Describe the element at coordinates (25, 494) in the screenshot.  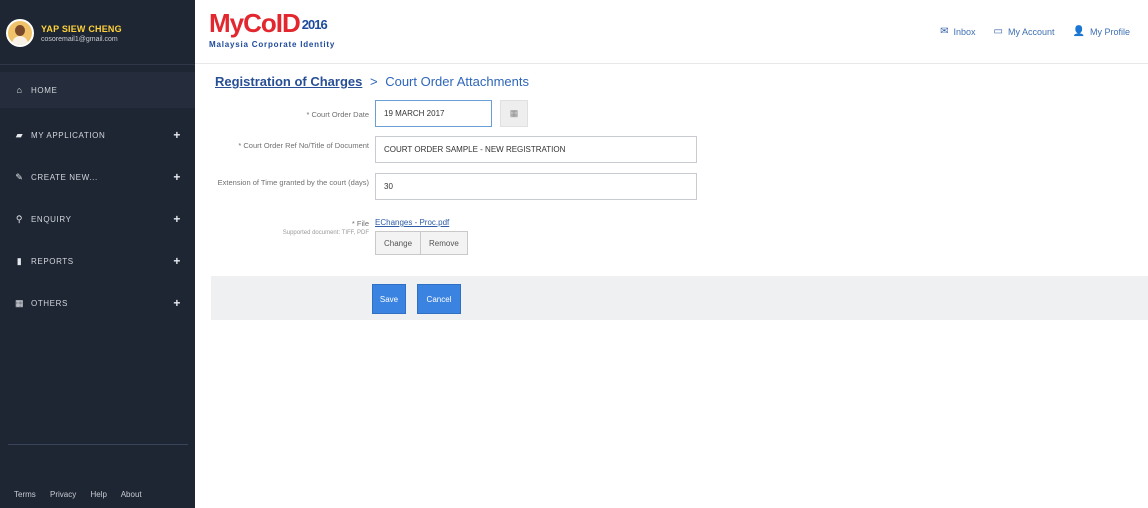
I see `footer-link-terms: Terms` at that location.